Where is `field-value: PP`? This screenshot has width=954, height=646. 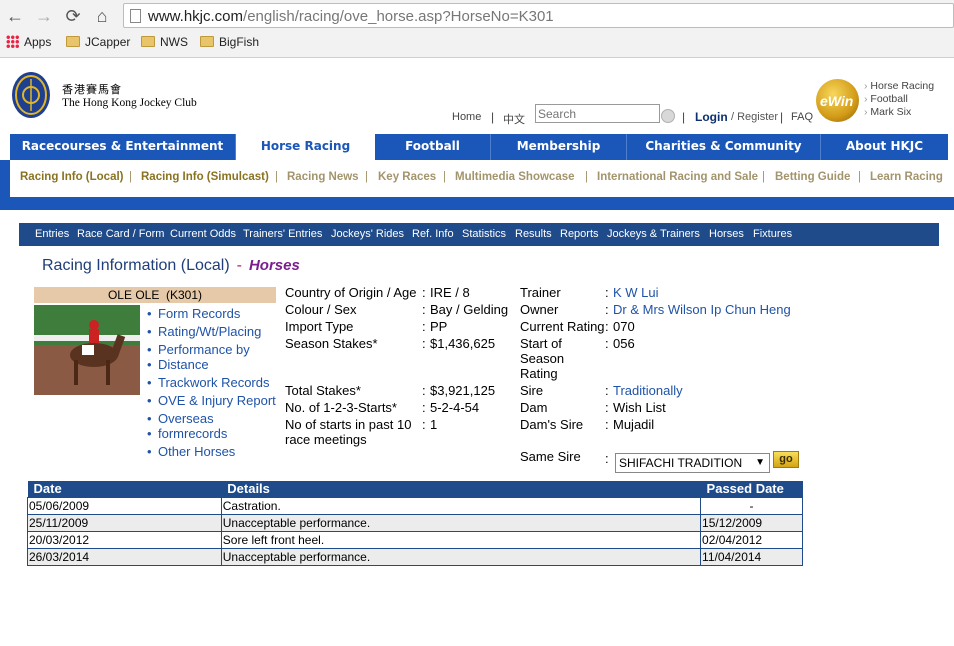
field-value: PP is located at coordinates (439, 326).